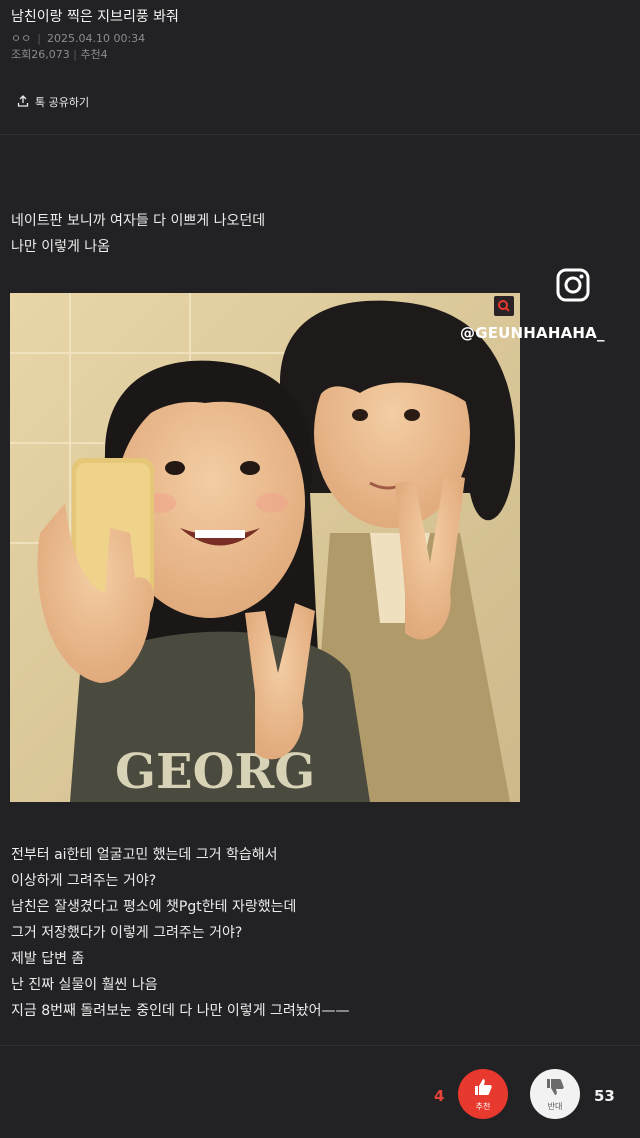 This screenshot has height=1138, width=640. I want to click on body-line: 난 진짜 실물이 훨씬 나음, so click(84, 985).